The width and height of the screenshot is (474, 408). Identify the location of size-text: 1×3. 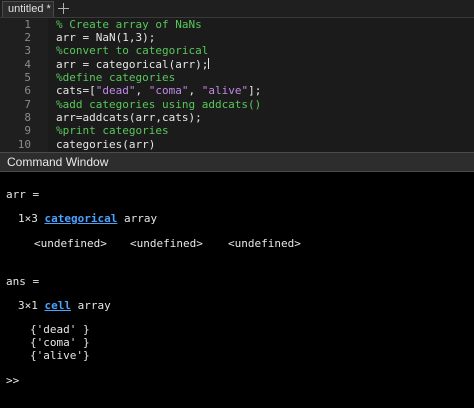
(31, 218).